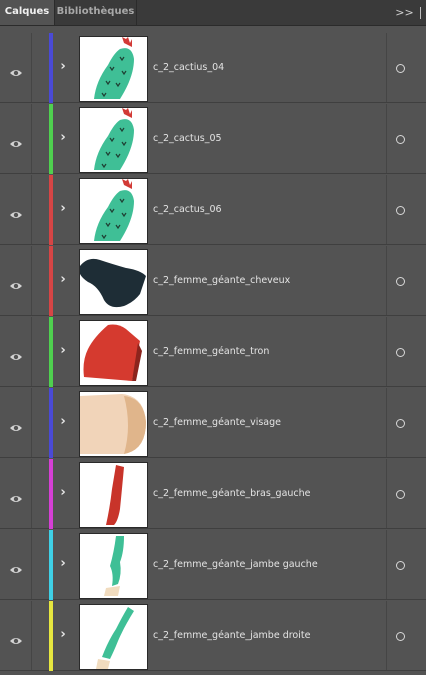 The width and height of the screenshot is (426, 675). What do you see at coordinates (231, 635) in the screenshot?
I see `layer-name: c_2_femme_géante_jambe droite` at bounding box center [231, 635].